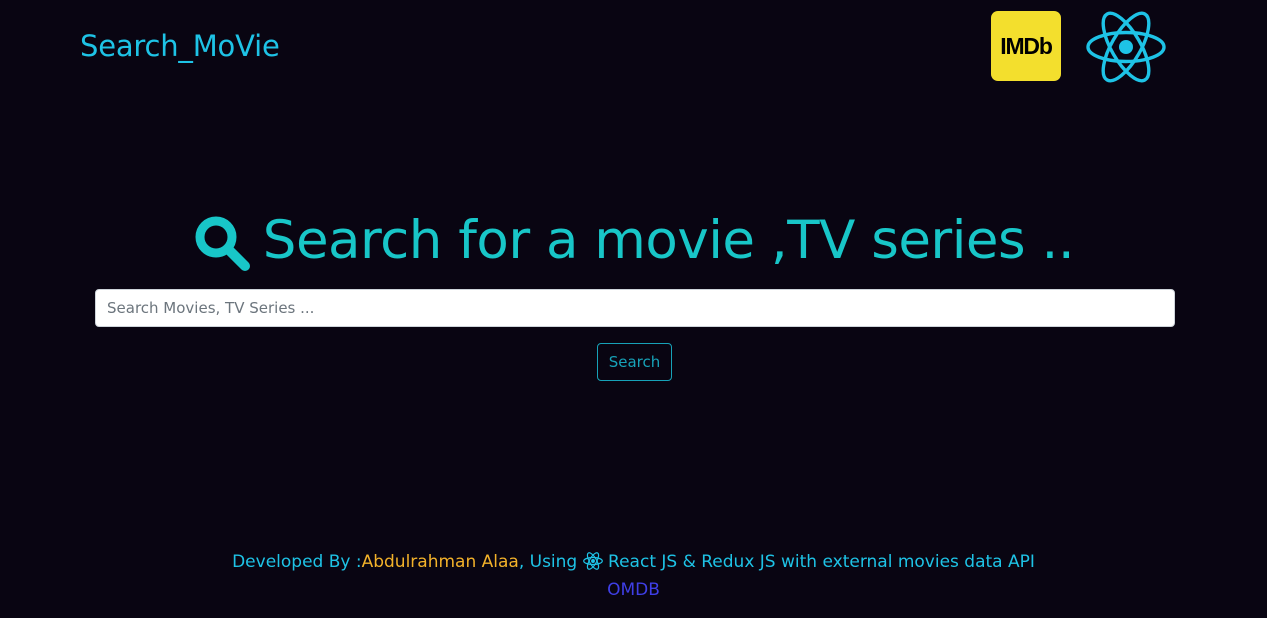  What do you see at coordinates (440, 562) in the screenshot?
I see `footer-author: Abdulrahman Alaa` at bounding box center [440, 562].